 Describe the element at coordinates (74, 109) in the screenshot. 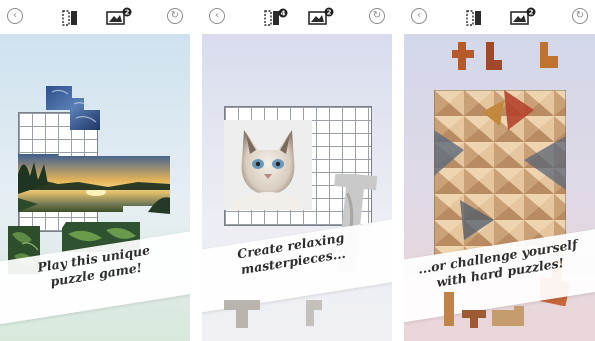

I see `puzzle-piece-sky` at that location.